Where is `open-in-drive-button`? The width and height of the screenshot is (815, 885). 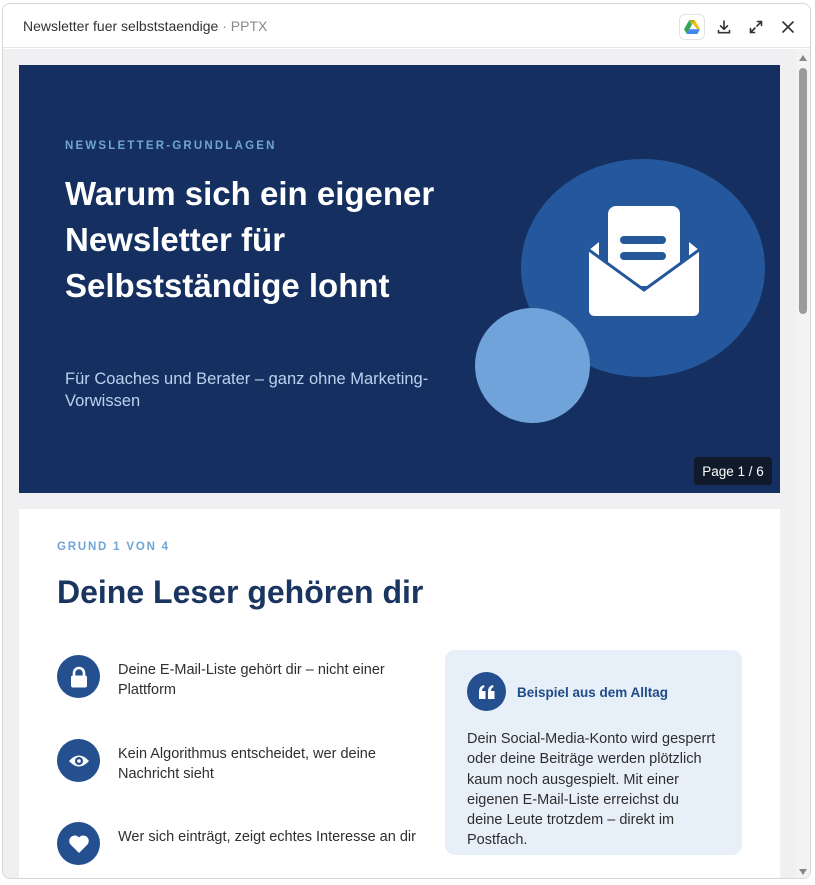
open-in-drive-button is located at coordinates (692, 27).